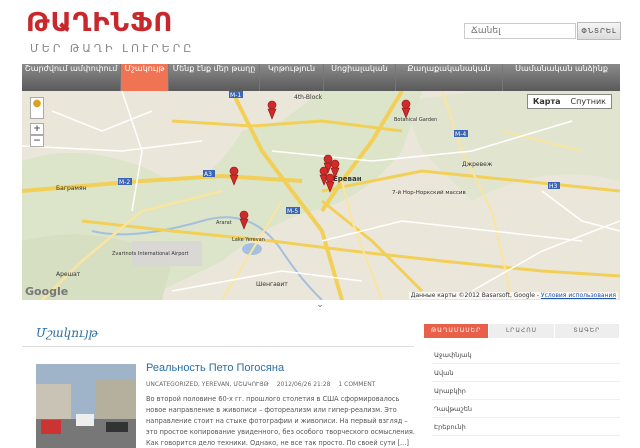 The height and width of the screenshot is (448, 640). What do you see at coordinates (272, 284) in the screenshot?
I see `map-label-shengavit: Шенгавит` at bounding box center [272, 284].